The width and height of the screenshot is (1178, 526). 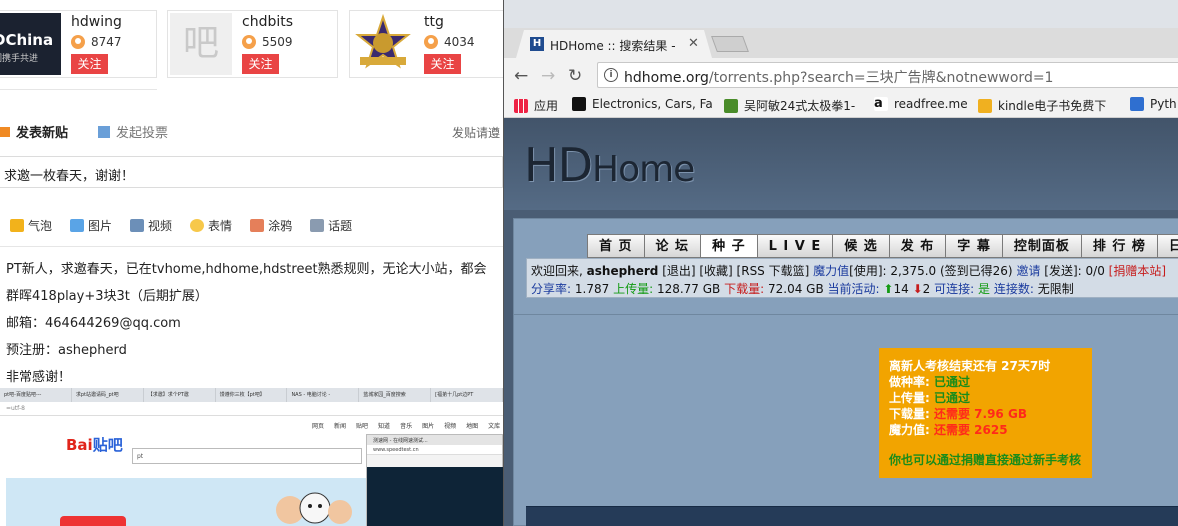 What do you see at coordinates (107, 296) in the screenshot?
I see `post-body-line: 群晖418play+3块3t（后期扩展）` at bounding box center [107, 296].